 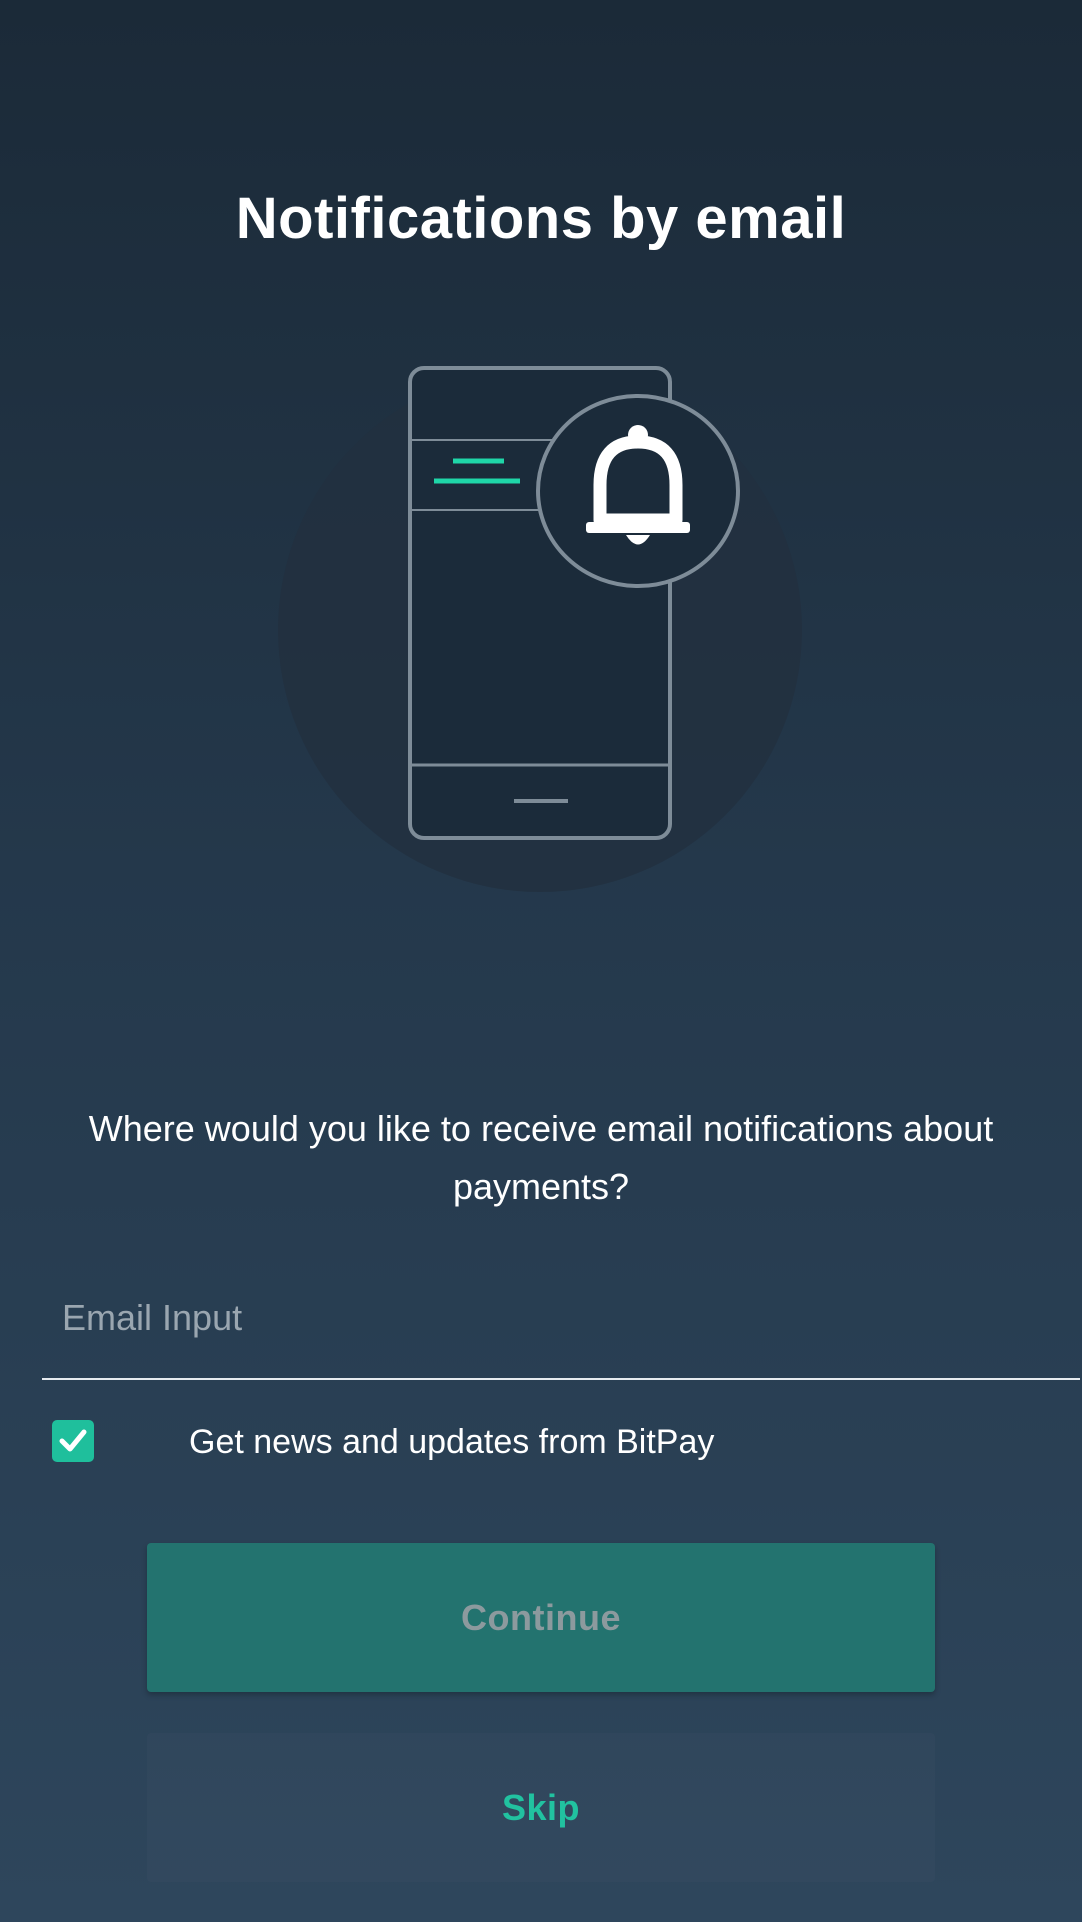 What do you see at coordinates (541, 1617) in the screenshot?
I see `continue-button: Continue` at bounding box center [541, 1617].